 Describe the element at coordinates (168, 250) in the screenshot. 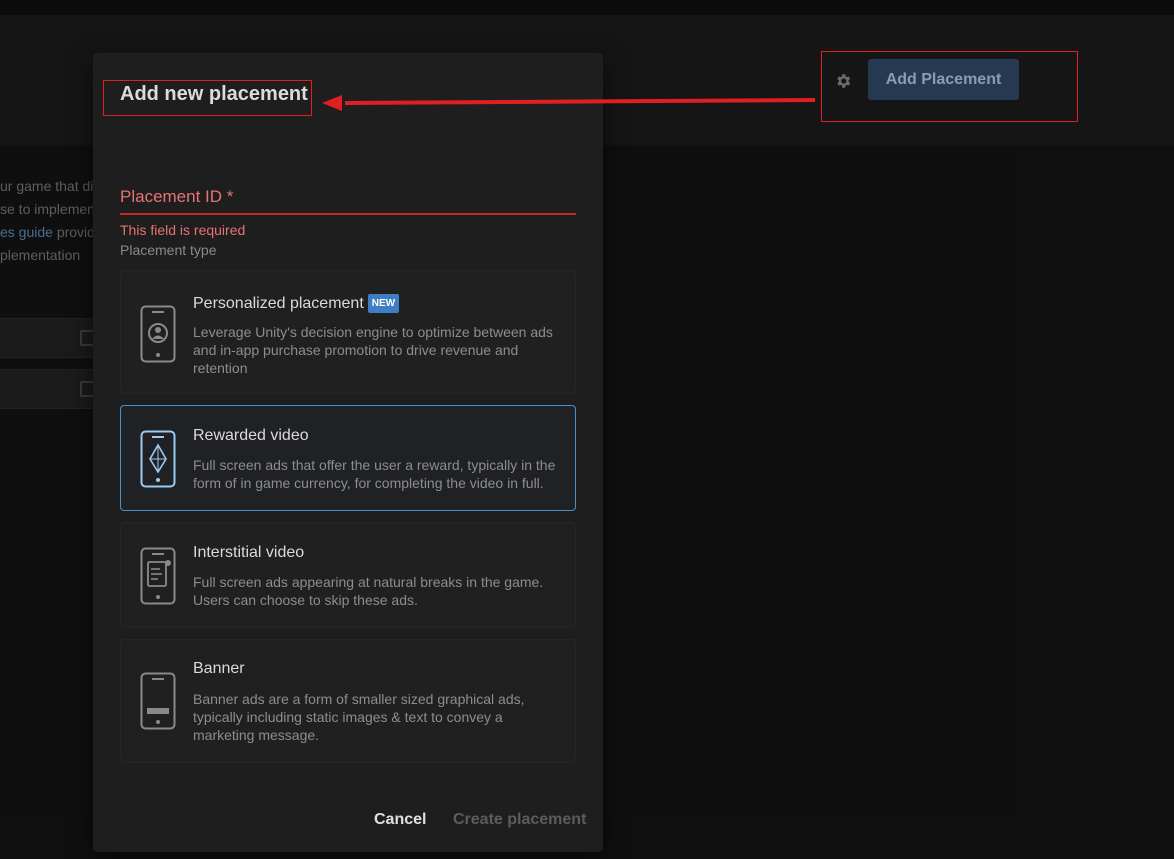

I see `placement-type-label: Placement type` at that location.